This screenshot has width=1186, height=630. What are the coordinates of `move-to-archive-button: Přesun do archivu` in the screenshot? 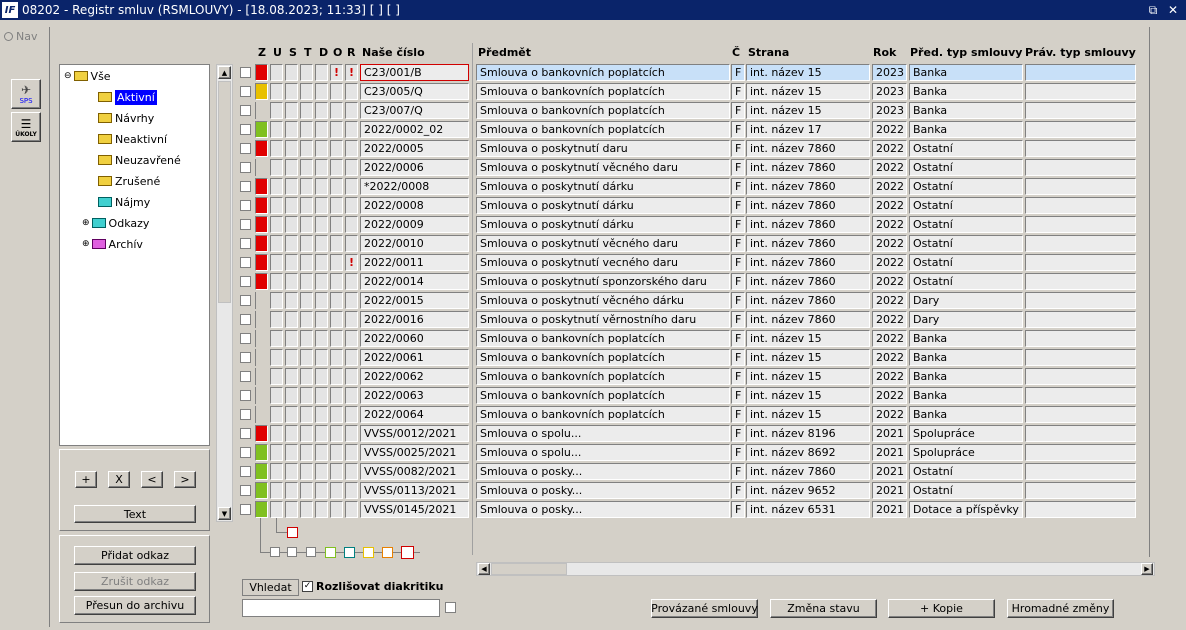 It's located at (135, 605).